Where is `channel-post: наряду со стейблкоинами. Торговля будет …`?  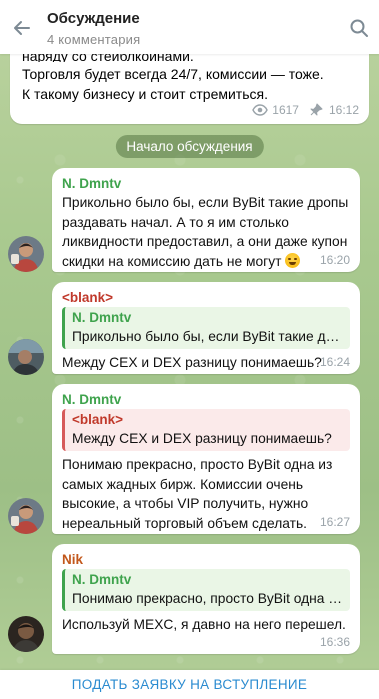
channel-post: наряду со стейблкоинами. Торговля будет … is located at coordinates (189, 84).